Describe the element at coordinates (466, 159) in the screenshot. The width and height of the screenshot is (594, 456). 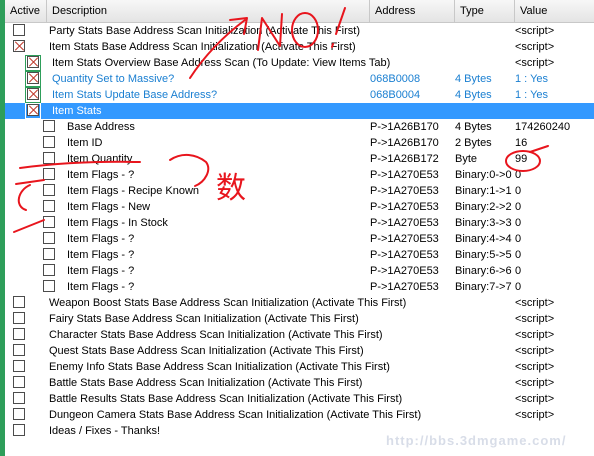
I see `row-type: Byte` at that location.